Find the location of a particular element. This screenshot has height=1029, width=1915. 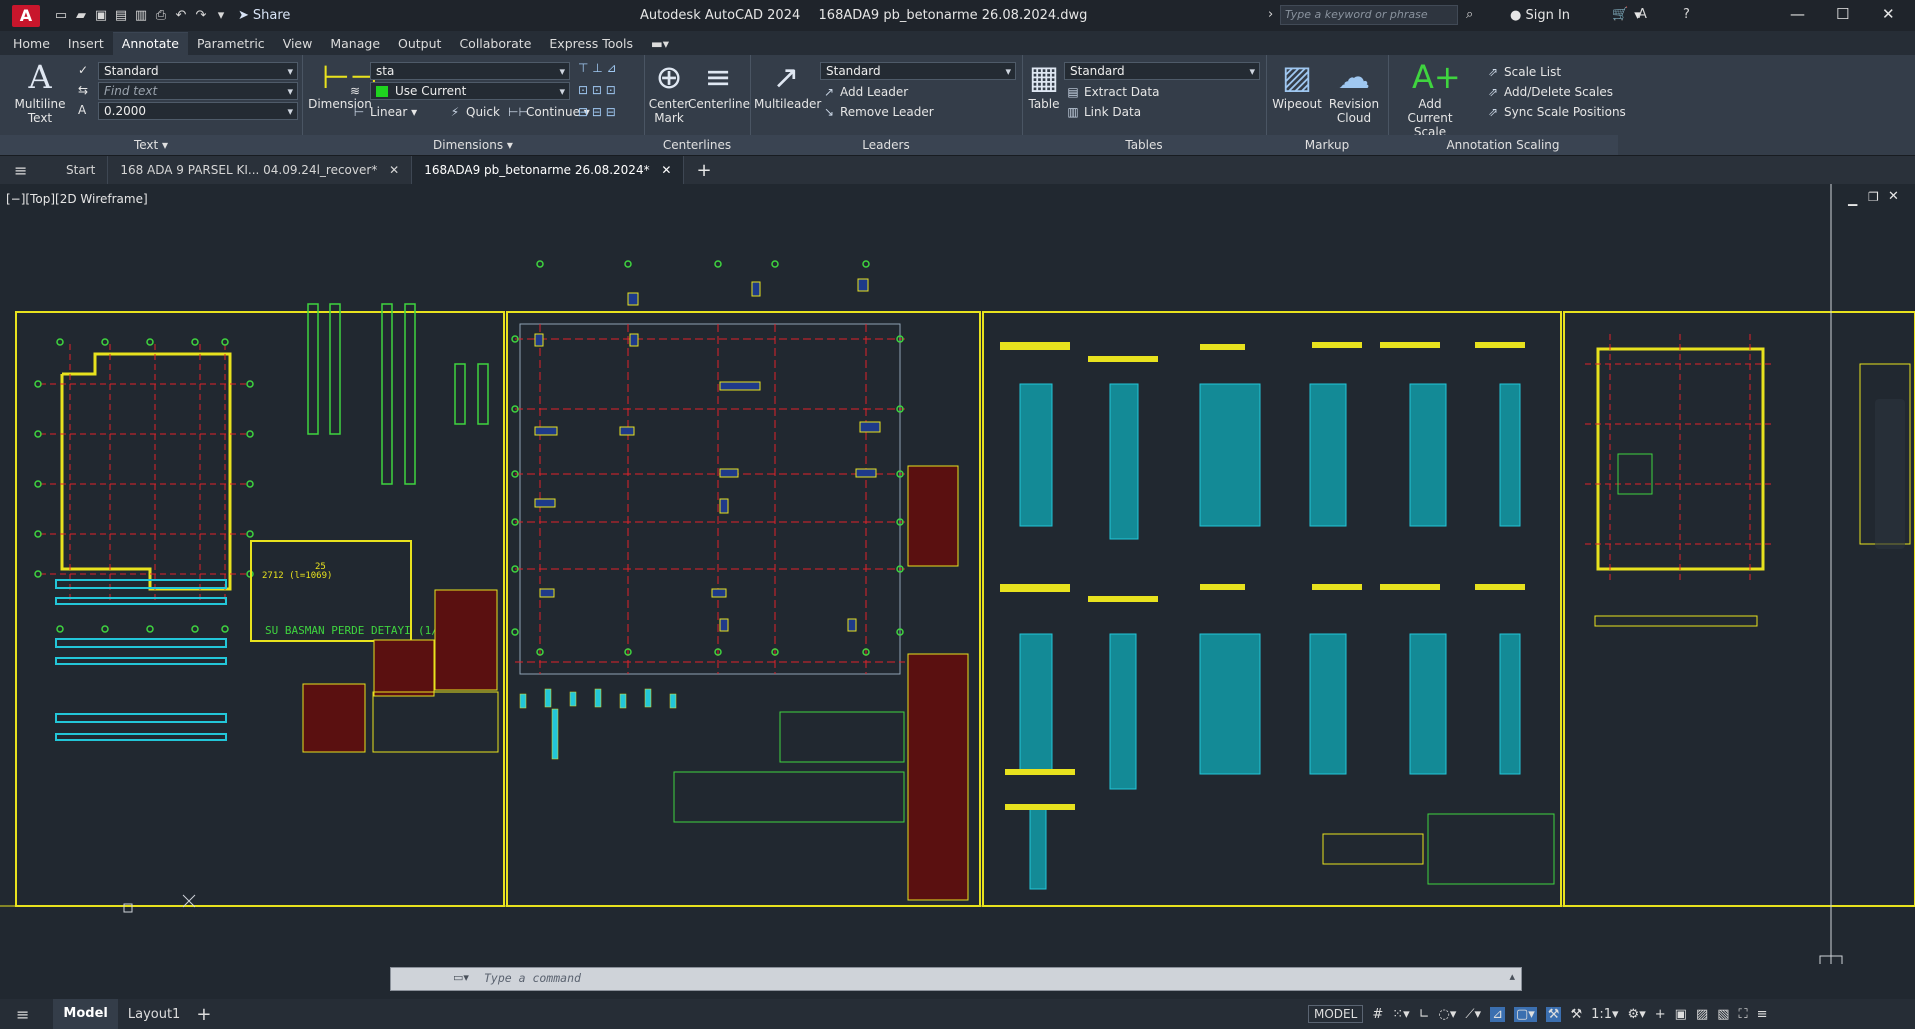

new-tab-icon: + is located at coordinates (703, 170).